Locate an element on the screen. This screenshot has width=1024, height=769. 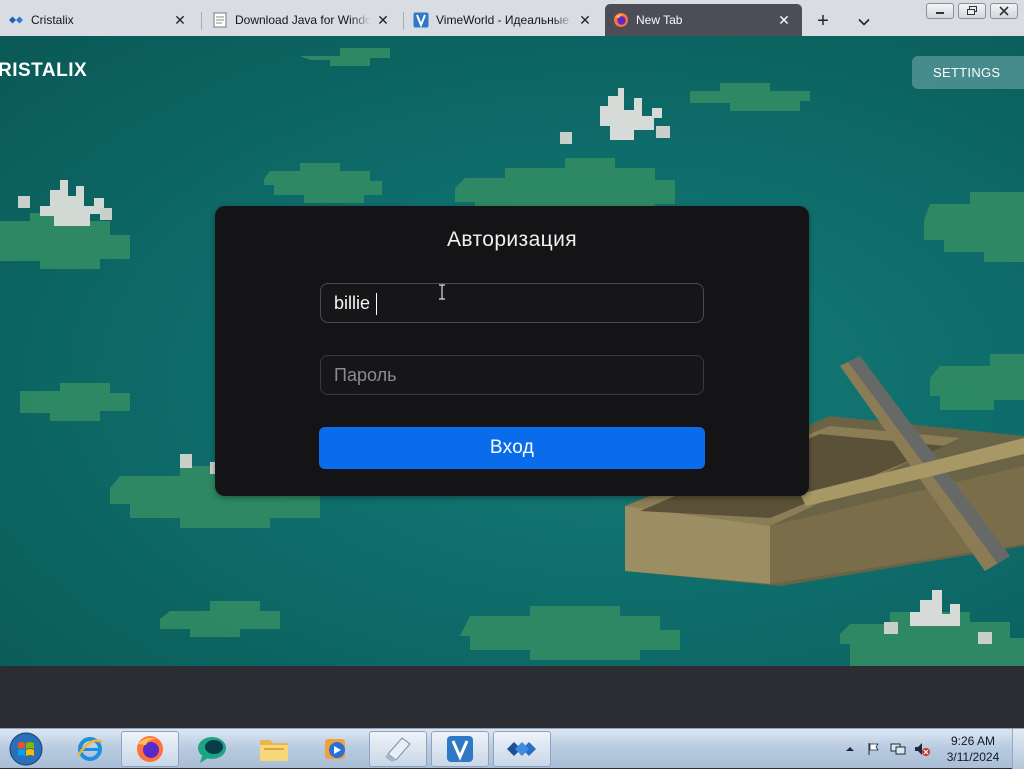
taskbar-vimeworld is located at coordinates (460, 749).